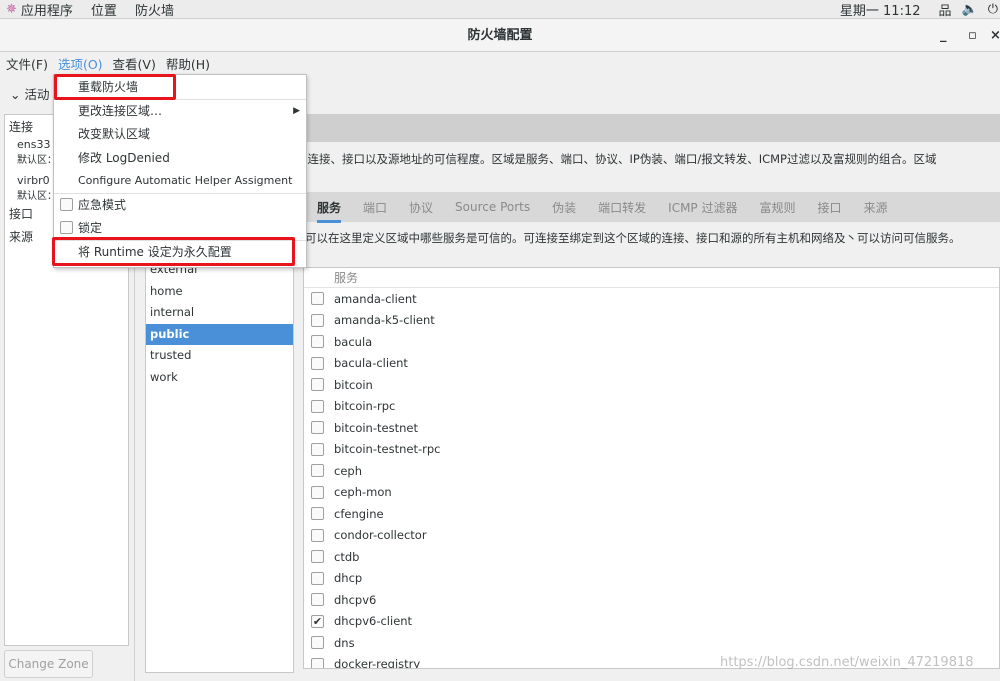 The width and height of the screenshot is (1000, 681). I want to click on service-name: amanda-k5-client, so click(384, 320).